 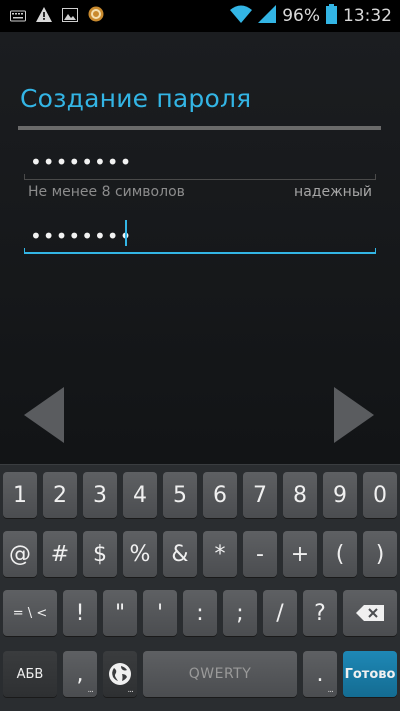 I want to click on password-input-underline, so click(x=200, y=177).